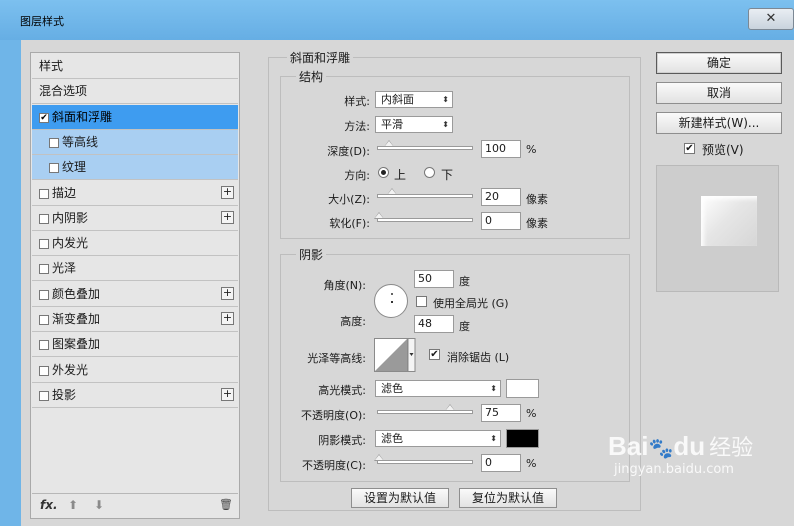 The image size is (794, 526). What do you see at coordinates (311, 254) in the screenshot?
I see `shading-title: 阴影` at bounding box center [311, 254].